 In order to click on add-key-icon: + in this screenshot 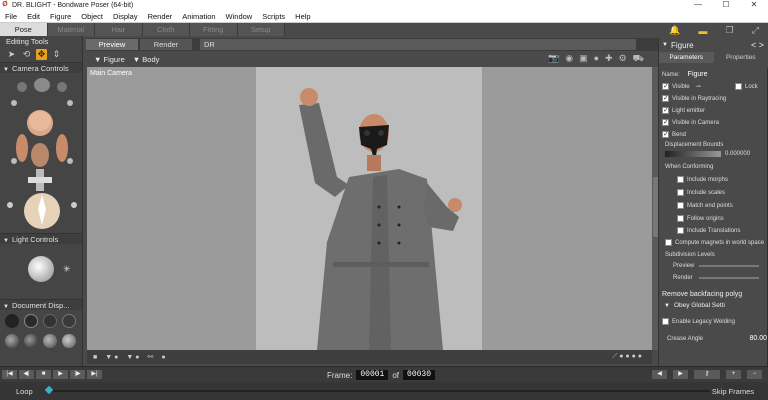, I will do `click(733, 374)`.